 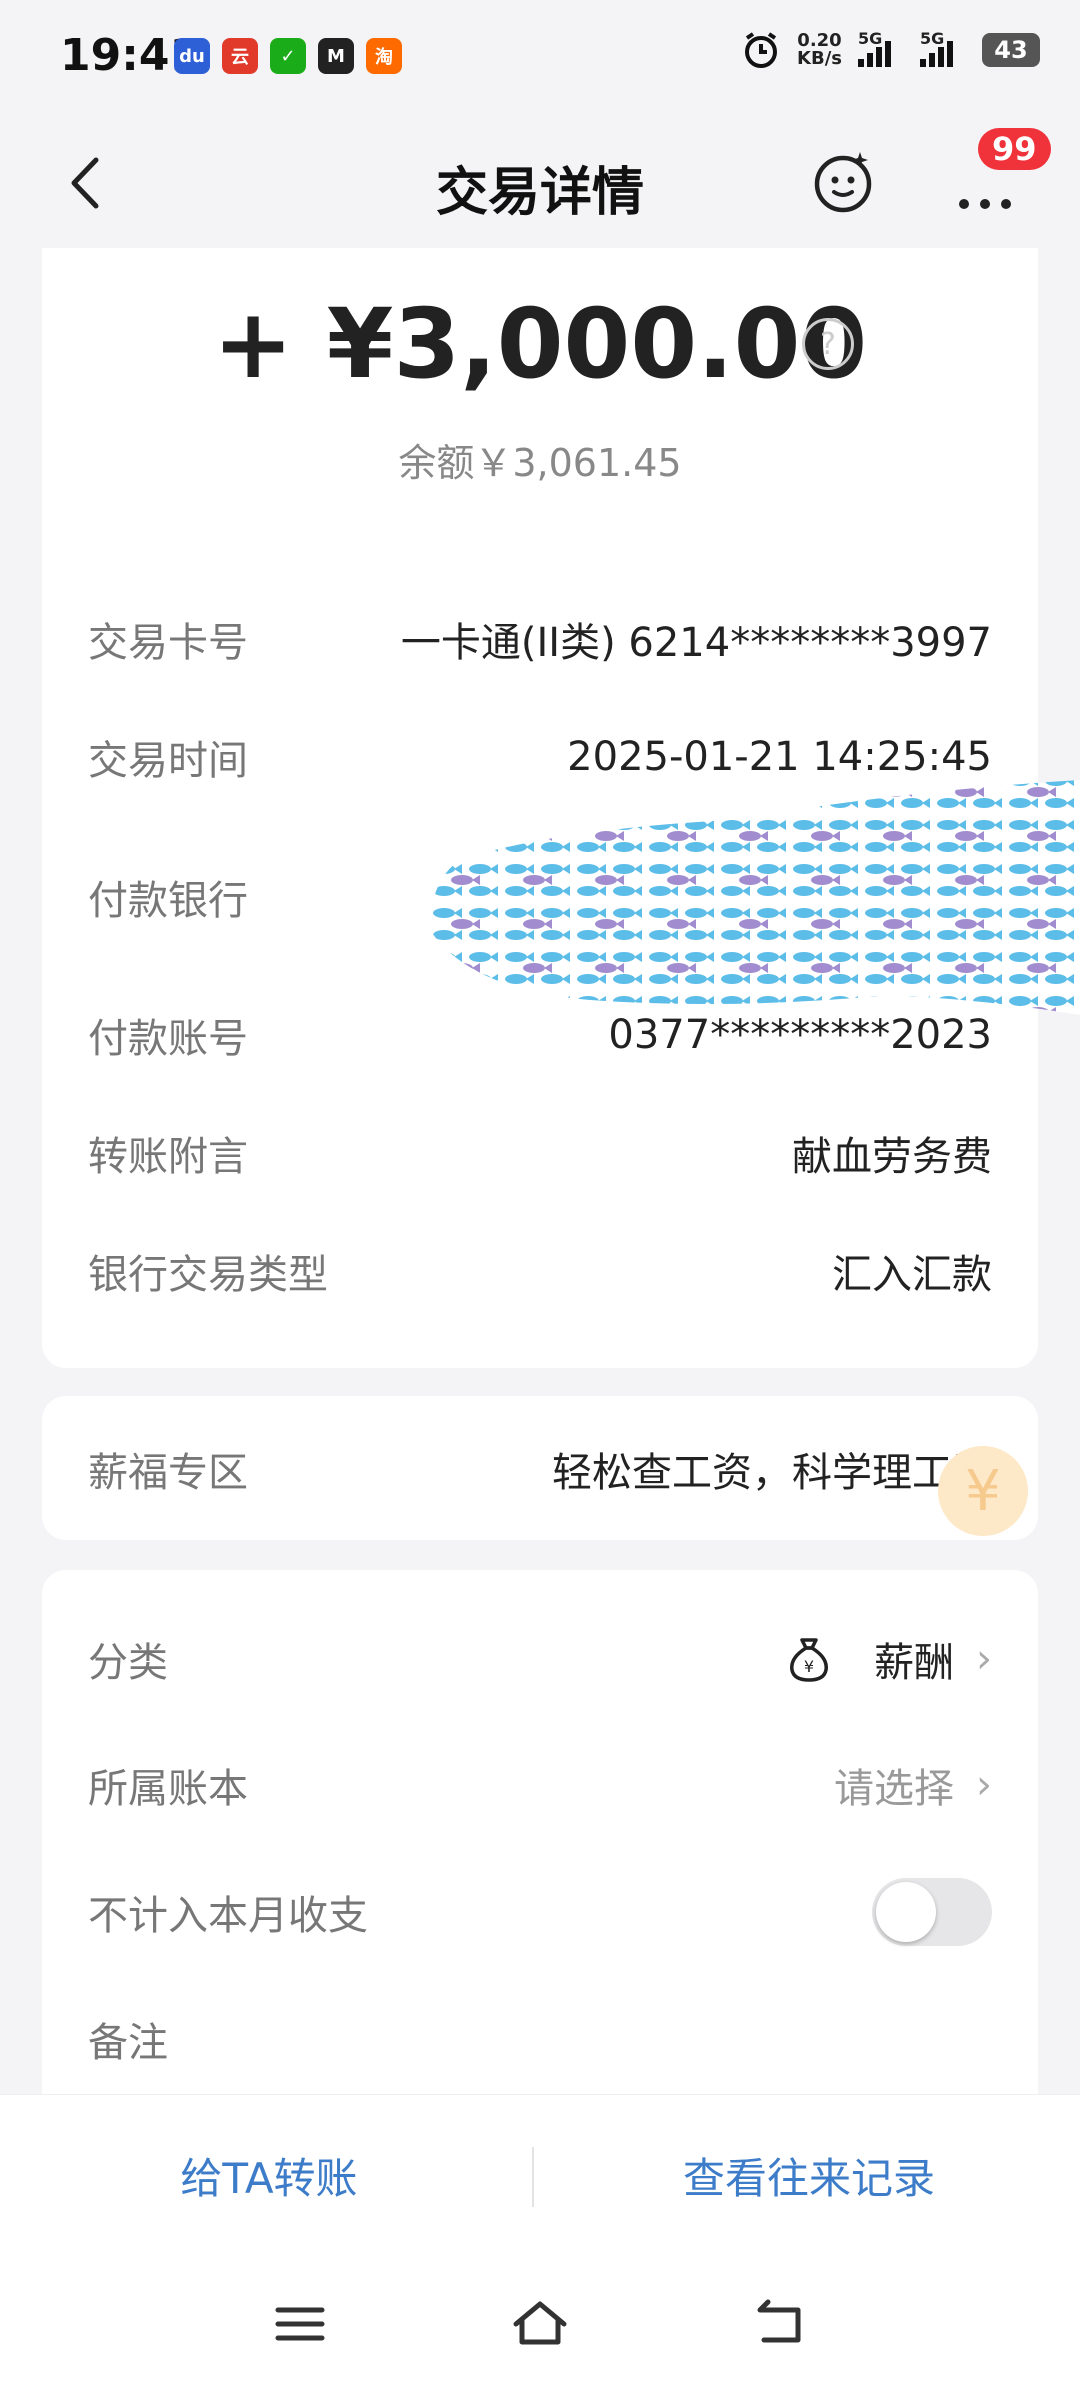 I want to click on wechat-icon: ✓, so click(x=288, y=56).